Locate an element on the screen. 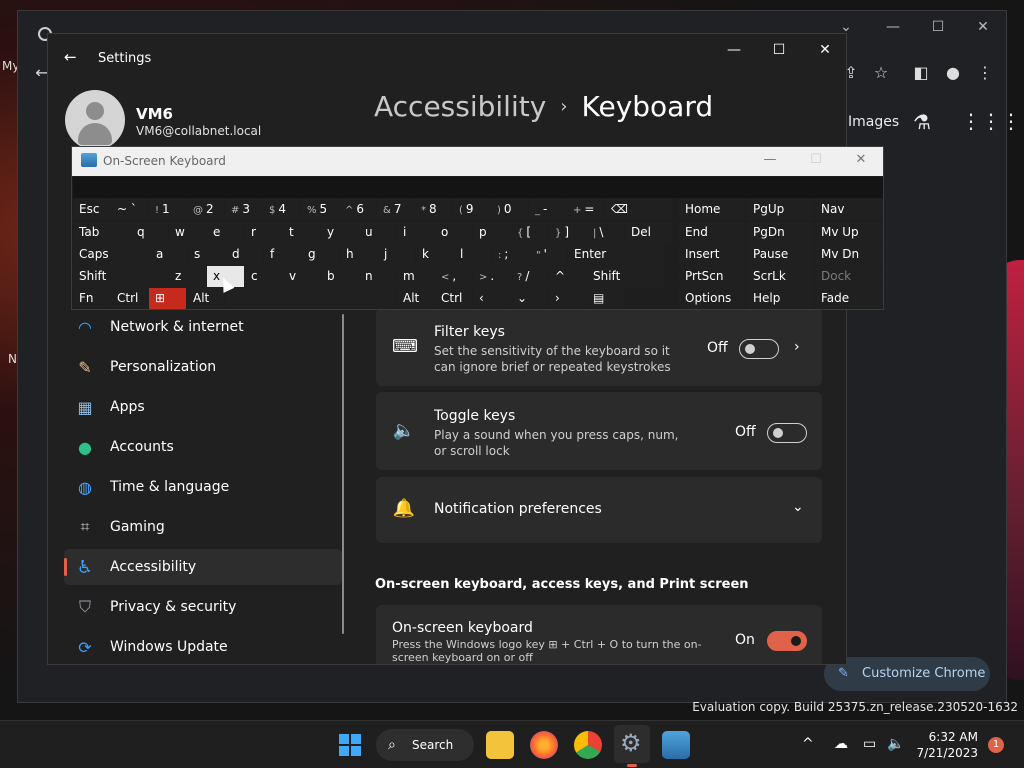 This screenshot has height=768, width=1024. osk-key: g is located at coordinates (320, 254).